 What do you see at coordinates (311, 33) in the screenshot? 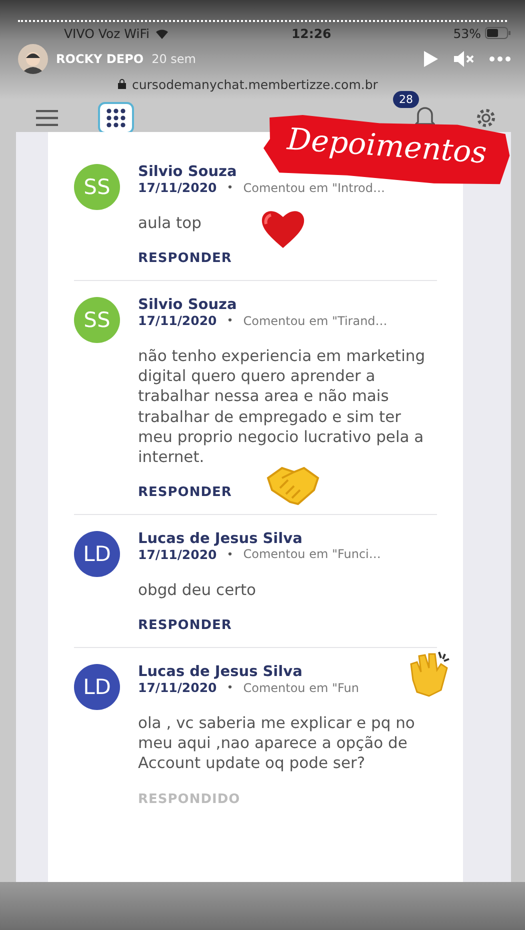
I see `clock-time: 12:26` at bounding box center [311, 33].